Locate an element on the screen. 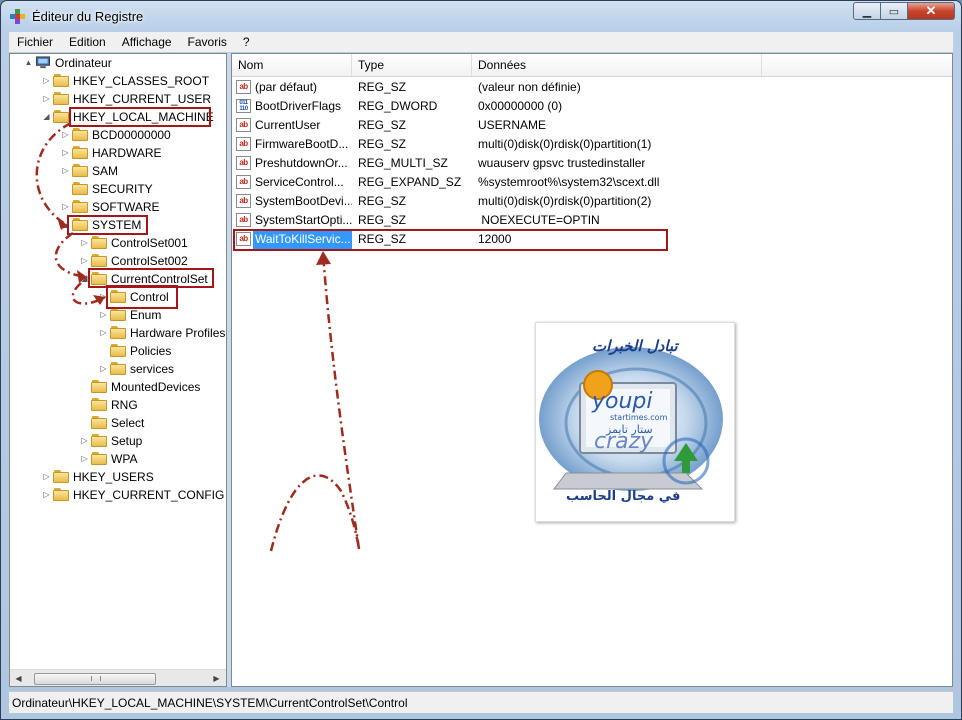 The width and height of the screenshot is (962, 720). scroll-left-icon: ◀ is located at coordinates (18, 678).